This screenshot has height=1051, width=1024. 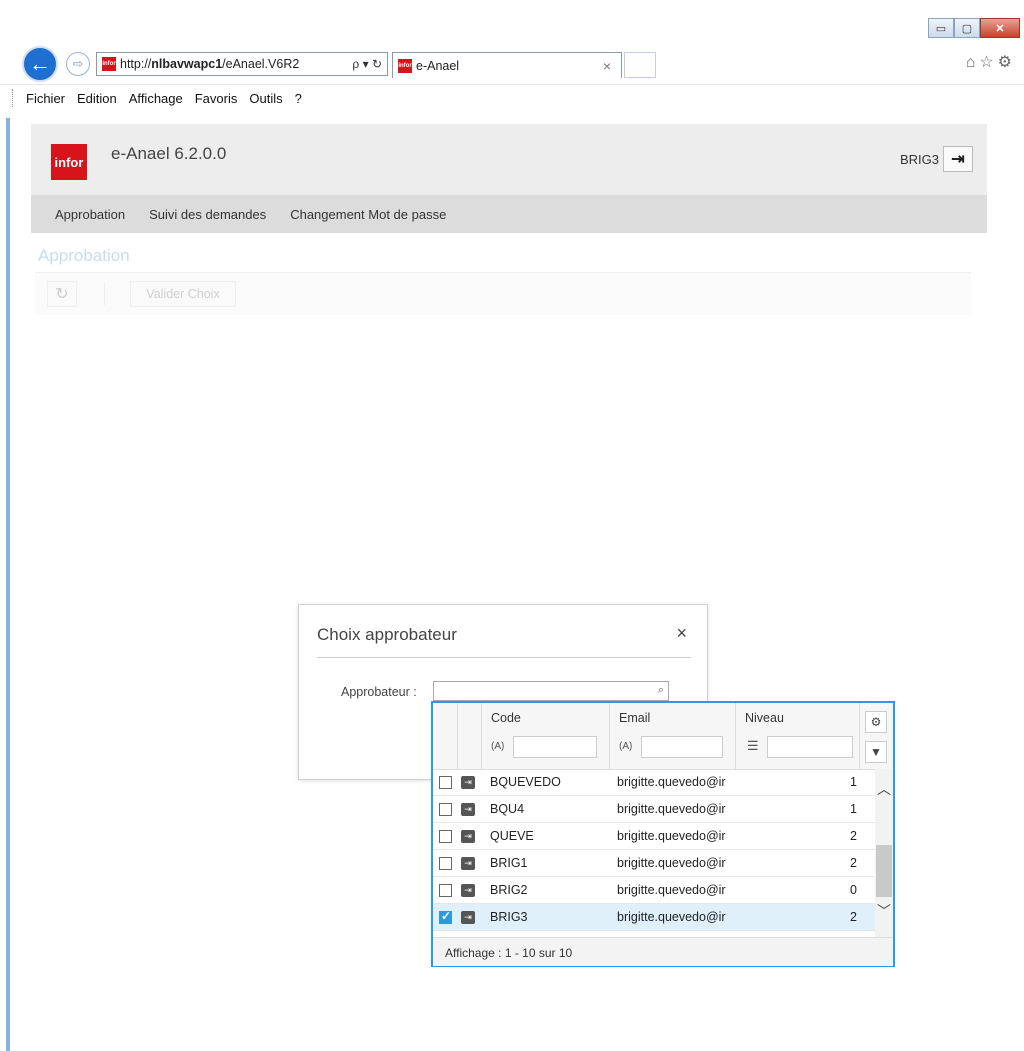 I want to click on table-row: ⇥ BQU4 brigitte.quevedo@ir 1, so click(x=654, y=809).